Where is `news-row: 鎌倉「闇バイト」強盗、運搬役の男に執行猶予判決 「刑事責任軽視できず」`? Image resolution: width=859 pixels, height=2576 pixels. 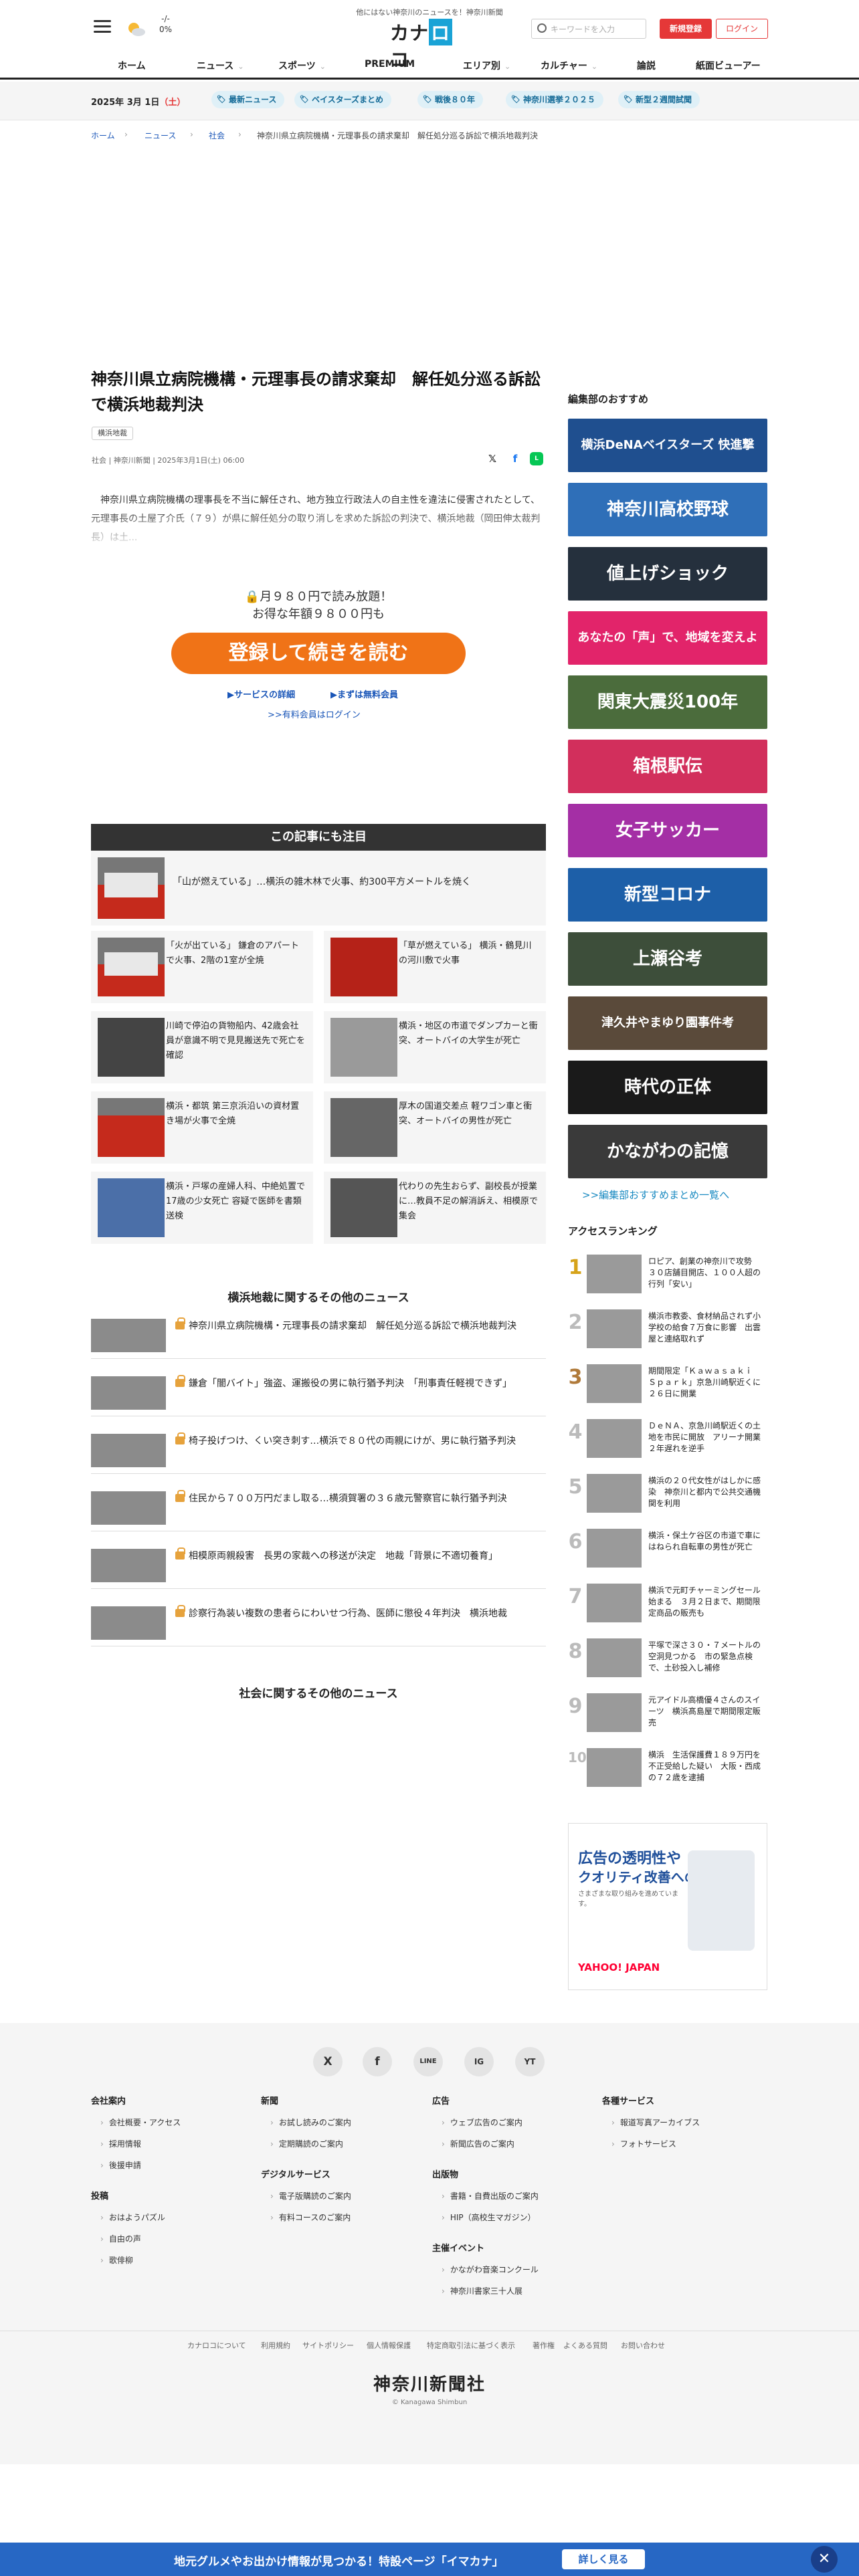
news-row: 鎌倉「闇バイト」強盗、運搬役の男に執行猶予判決 「刑事責任軽視できず」 is located at coordinates (318, 1393).